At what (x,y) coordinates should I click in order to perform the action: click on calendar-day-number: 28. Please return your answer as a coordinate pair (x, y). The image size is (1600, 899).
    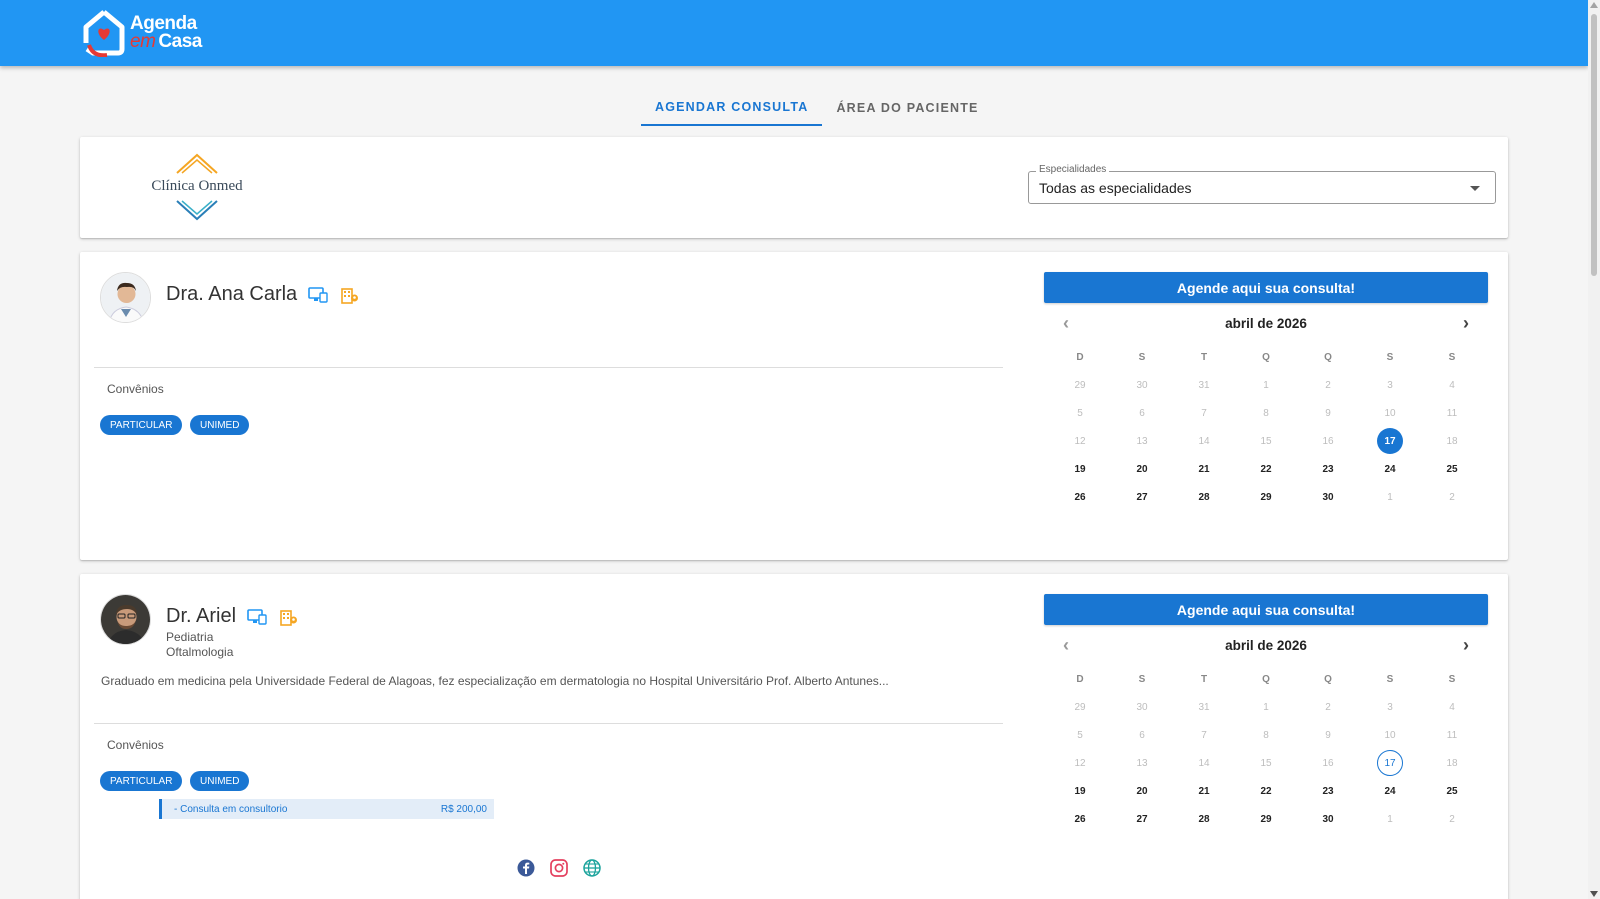
    Looking at the image, I should click on (1204, 819).